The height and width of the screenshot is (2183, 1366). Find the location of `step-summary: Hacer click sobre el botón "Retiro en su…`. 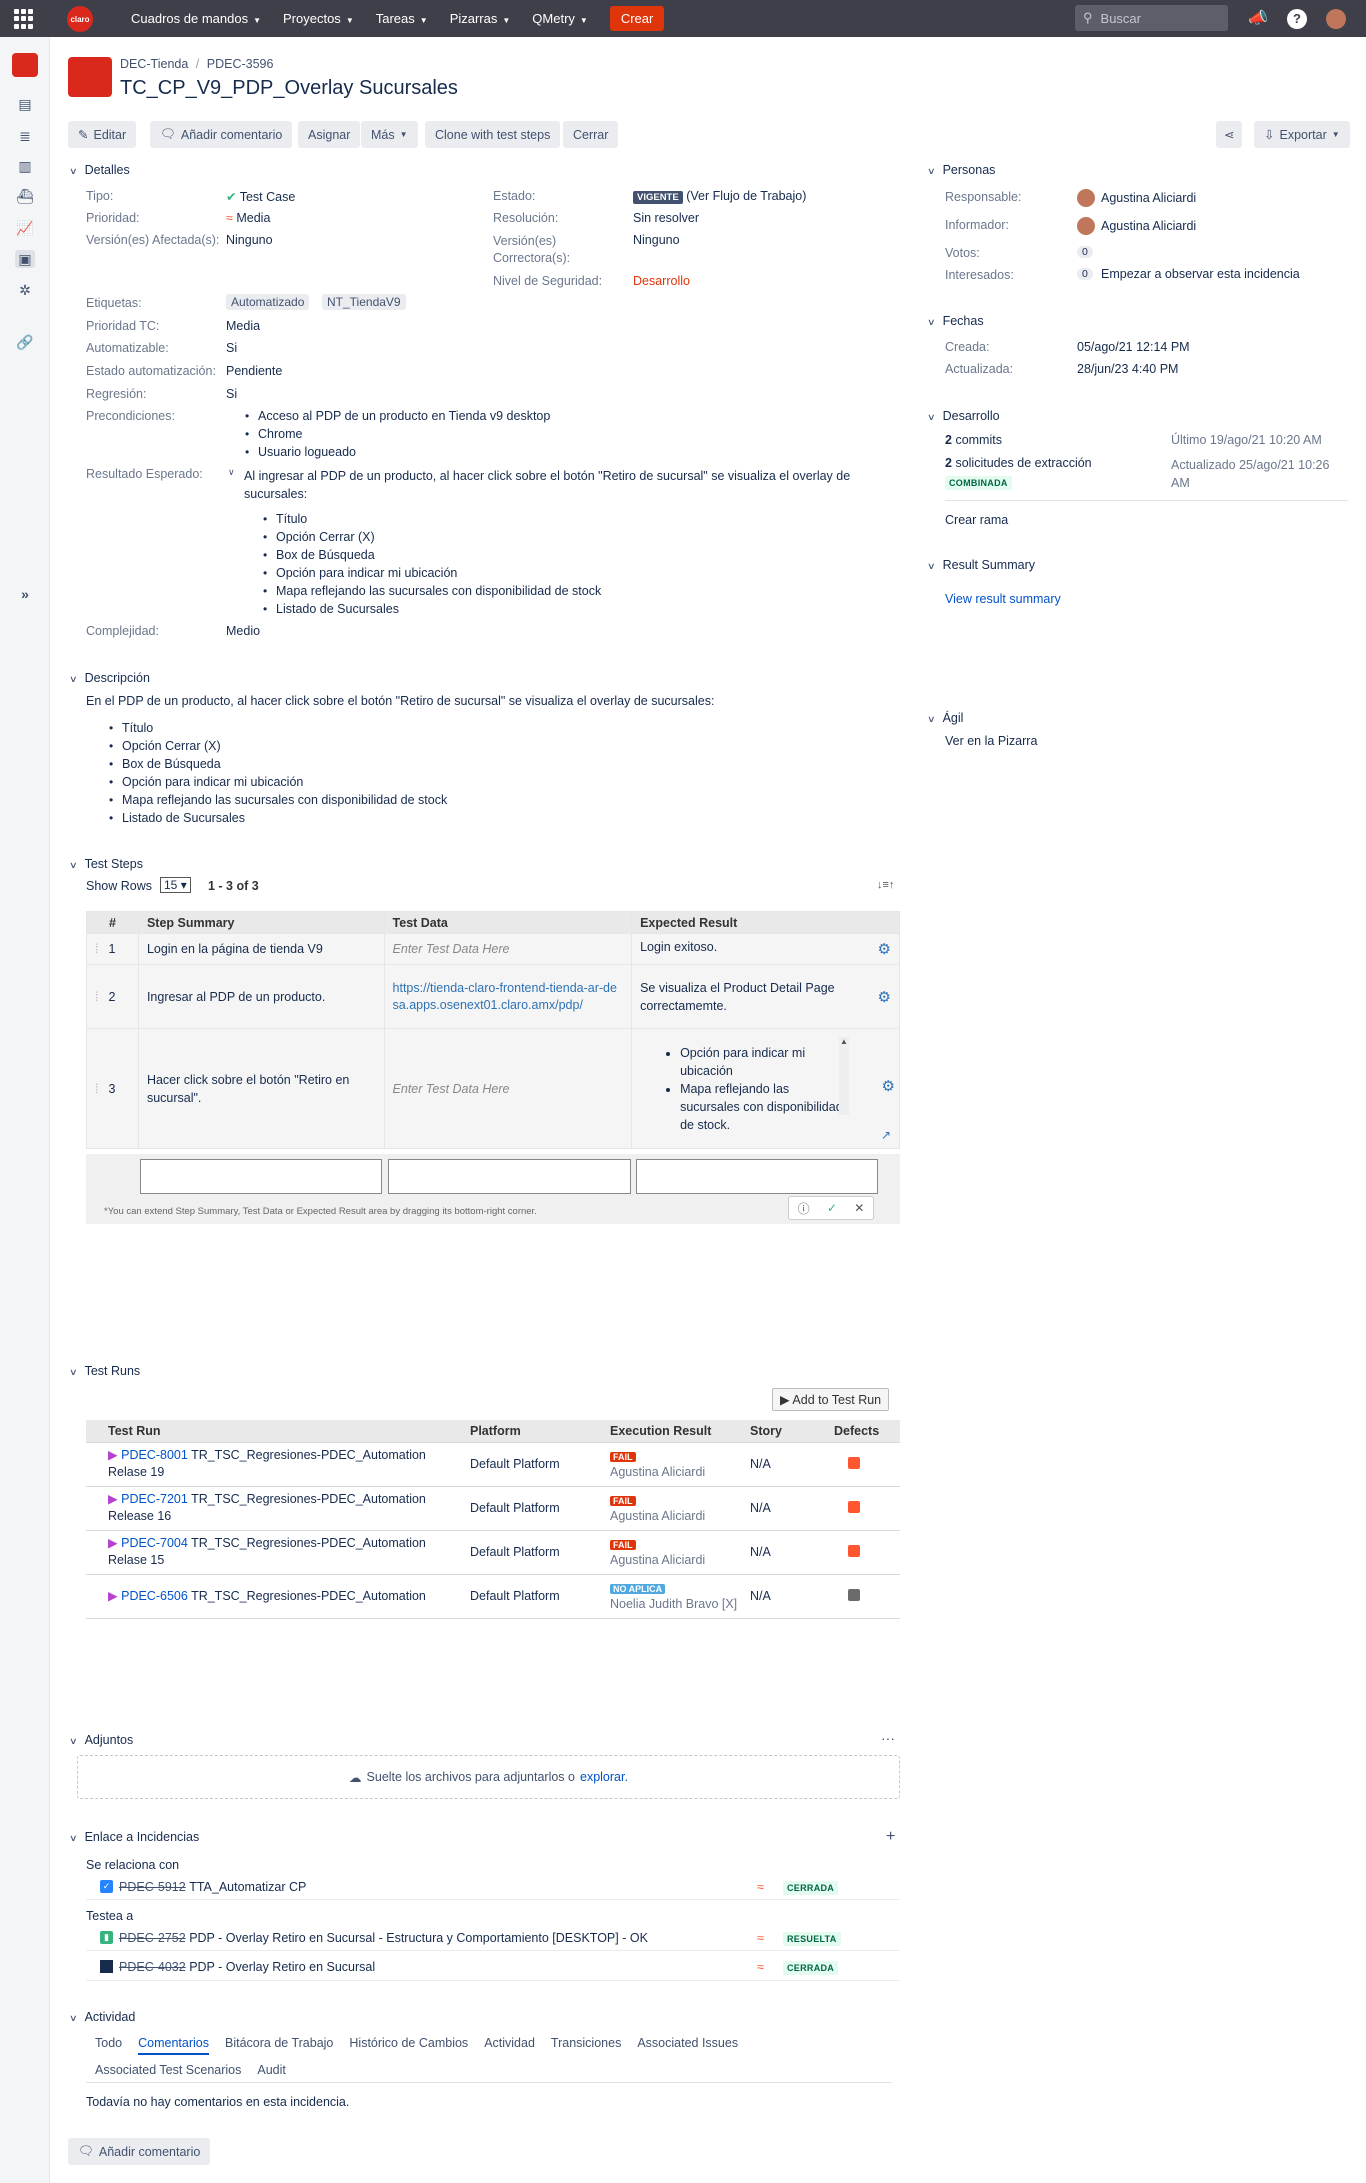

step-summary: Hacer click sobre el botón "Retiro en su… is located at coordinates (261, 1088).